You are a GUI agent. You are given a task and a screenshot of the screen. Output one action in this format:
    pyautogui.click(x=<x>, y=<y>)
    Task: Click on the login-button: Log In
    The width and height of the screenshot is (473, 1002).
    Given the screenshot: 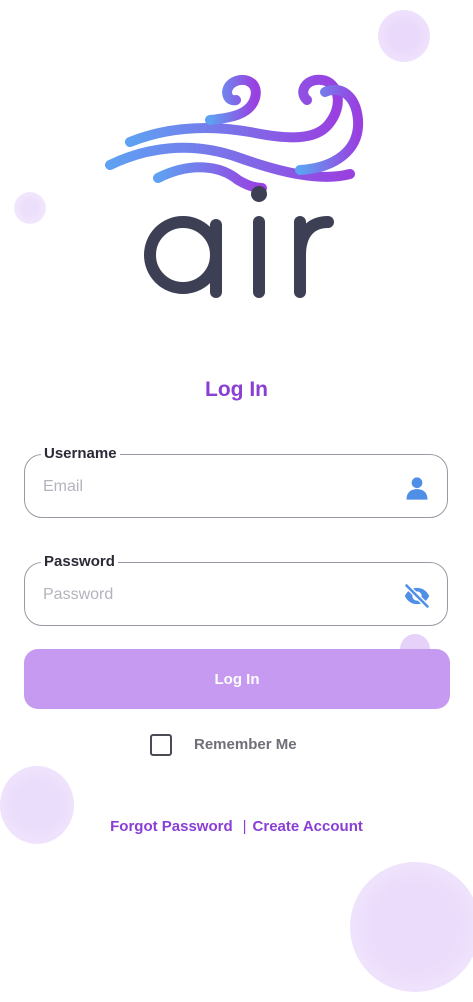 What is the action you would take?
    pyautogui.click(x=237, y=679)
    